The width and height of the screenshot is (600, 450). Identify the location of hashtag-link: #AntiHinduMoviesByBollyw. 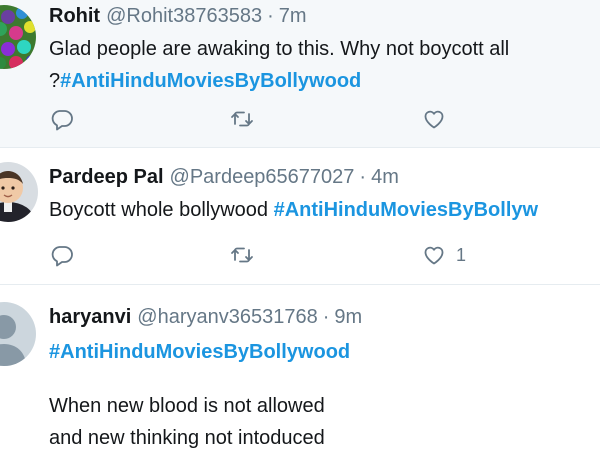
(406, 210).